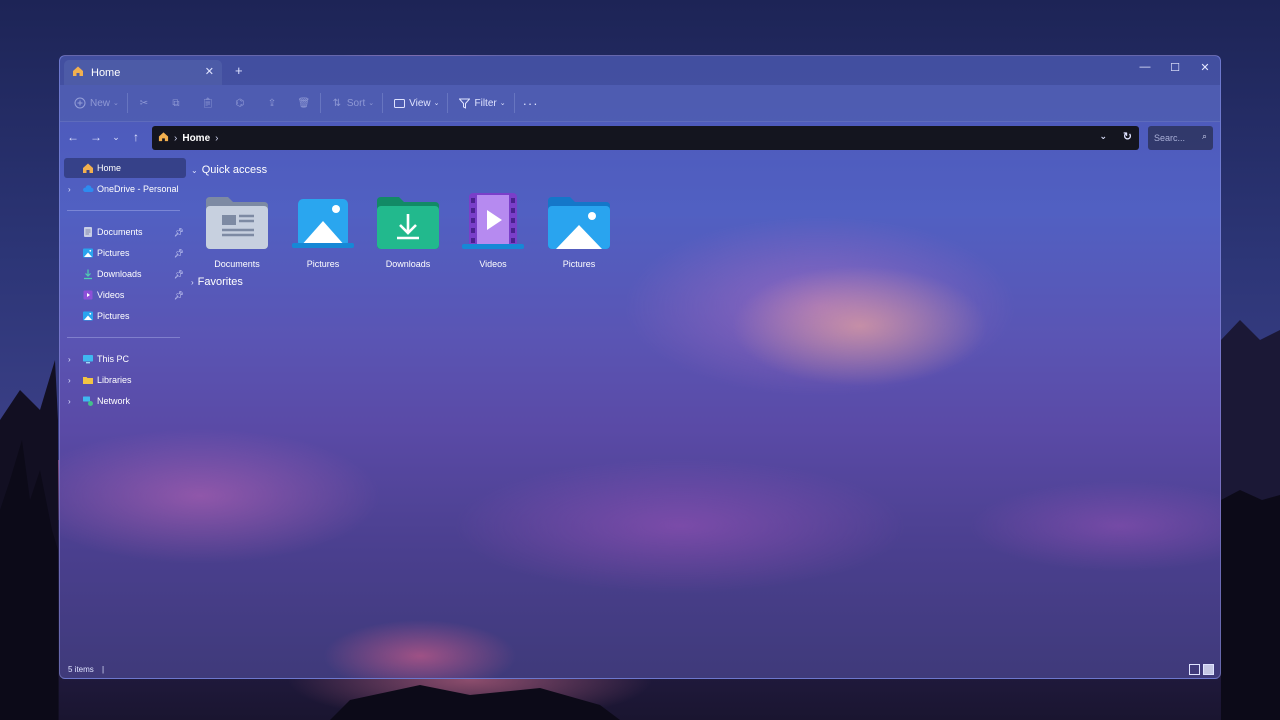 This screenshot has width=1280, height=720. I want to click on tile-videos: Videos, so click(493, 229).